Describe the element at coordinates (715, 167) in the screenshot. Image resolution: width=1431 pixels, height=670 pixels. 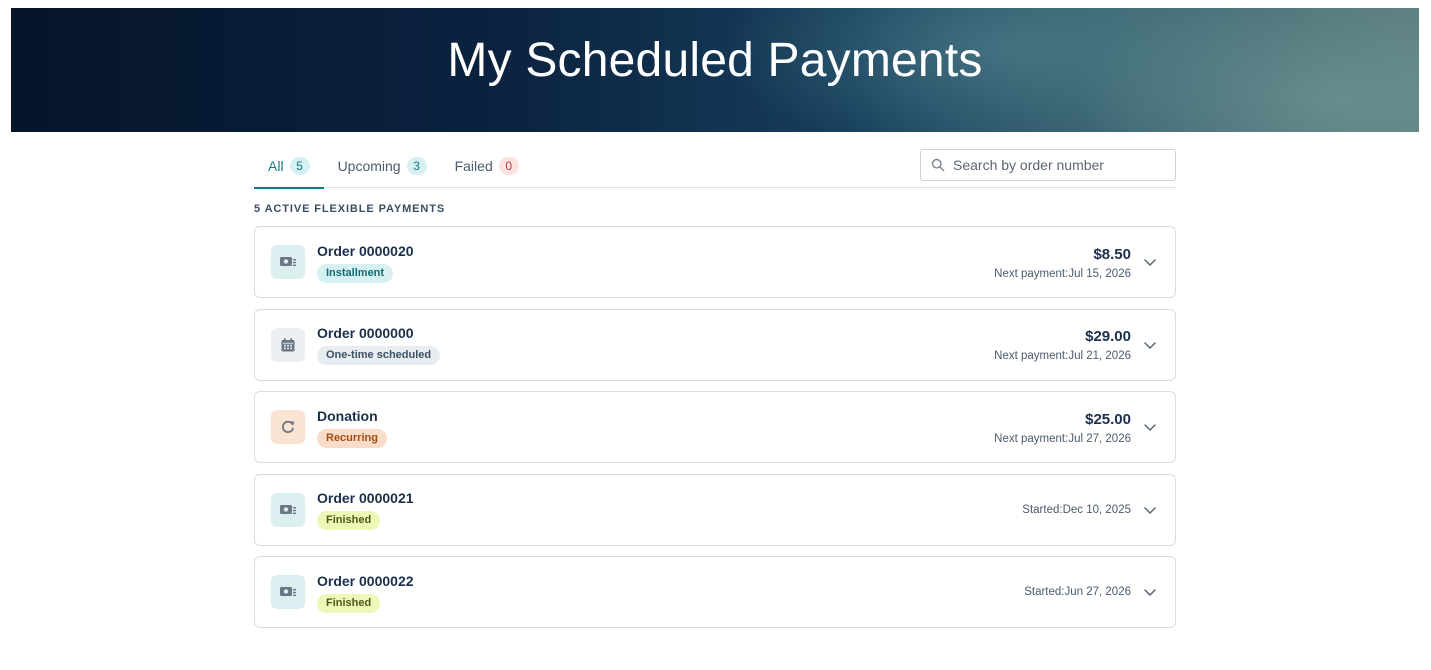
I see `tabs-bar: All 5 Upcoming 3 Failed 0` at that location.